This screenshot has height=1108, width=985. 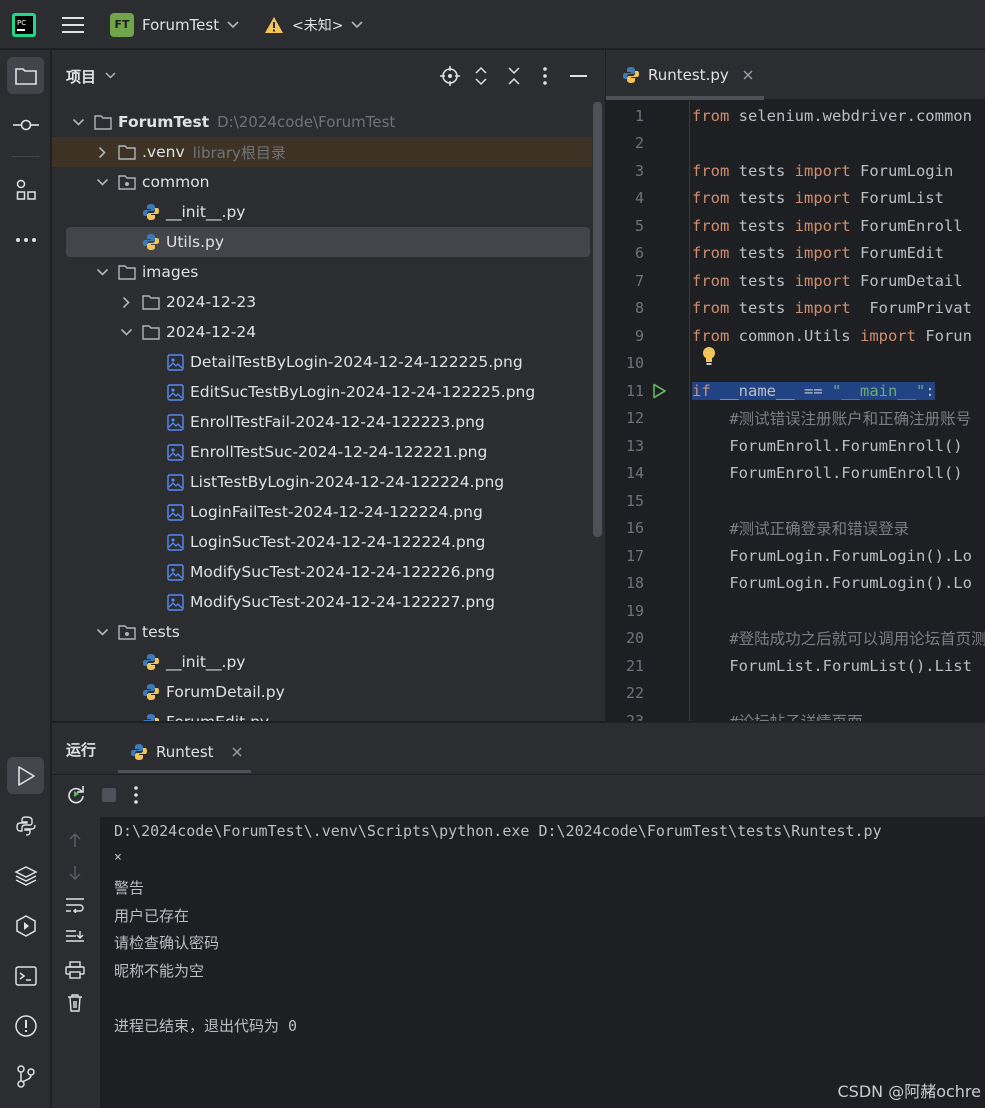 I want to click on code-line: 15, so click(x=795, y=501).